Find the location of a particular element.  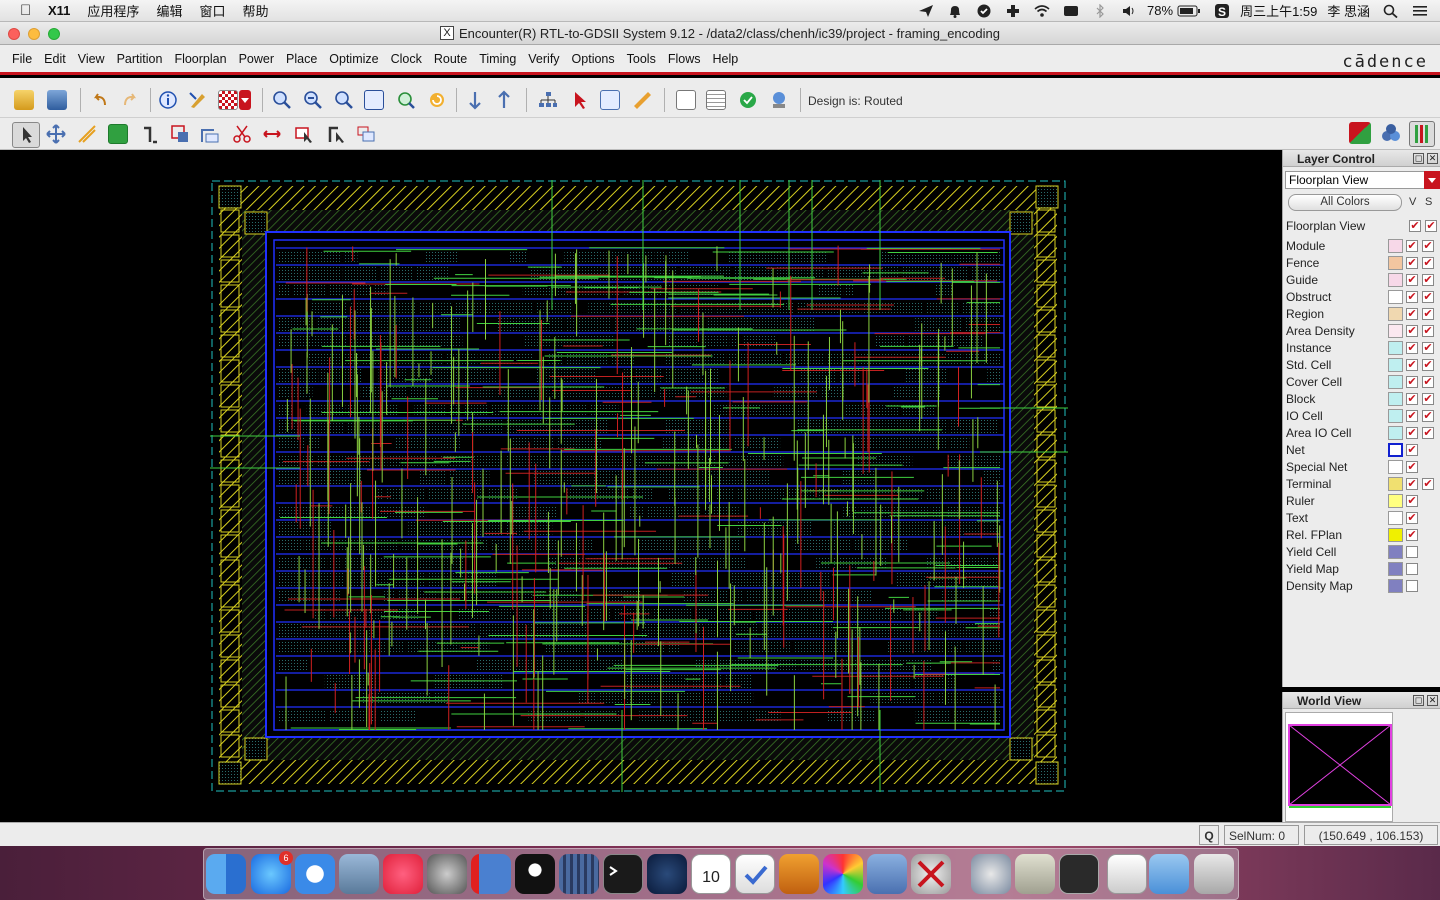

system-preferences-icon is located at coordinates (447, 874).